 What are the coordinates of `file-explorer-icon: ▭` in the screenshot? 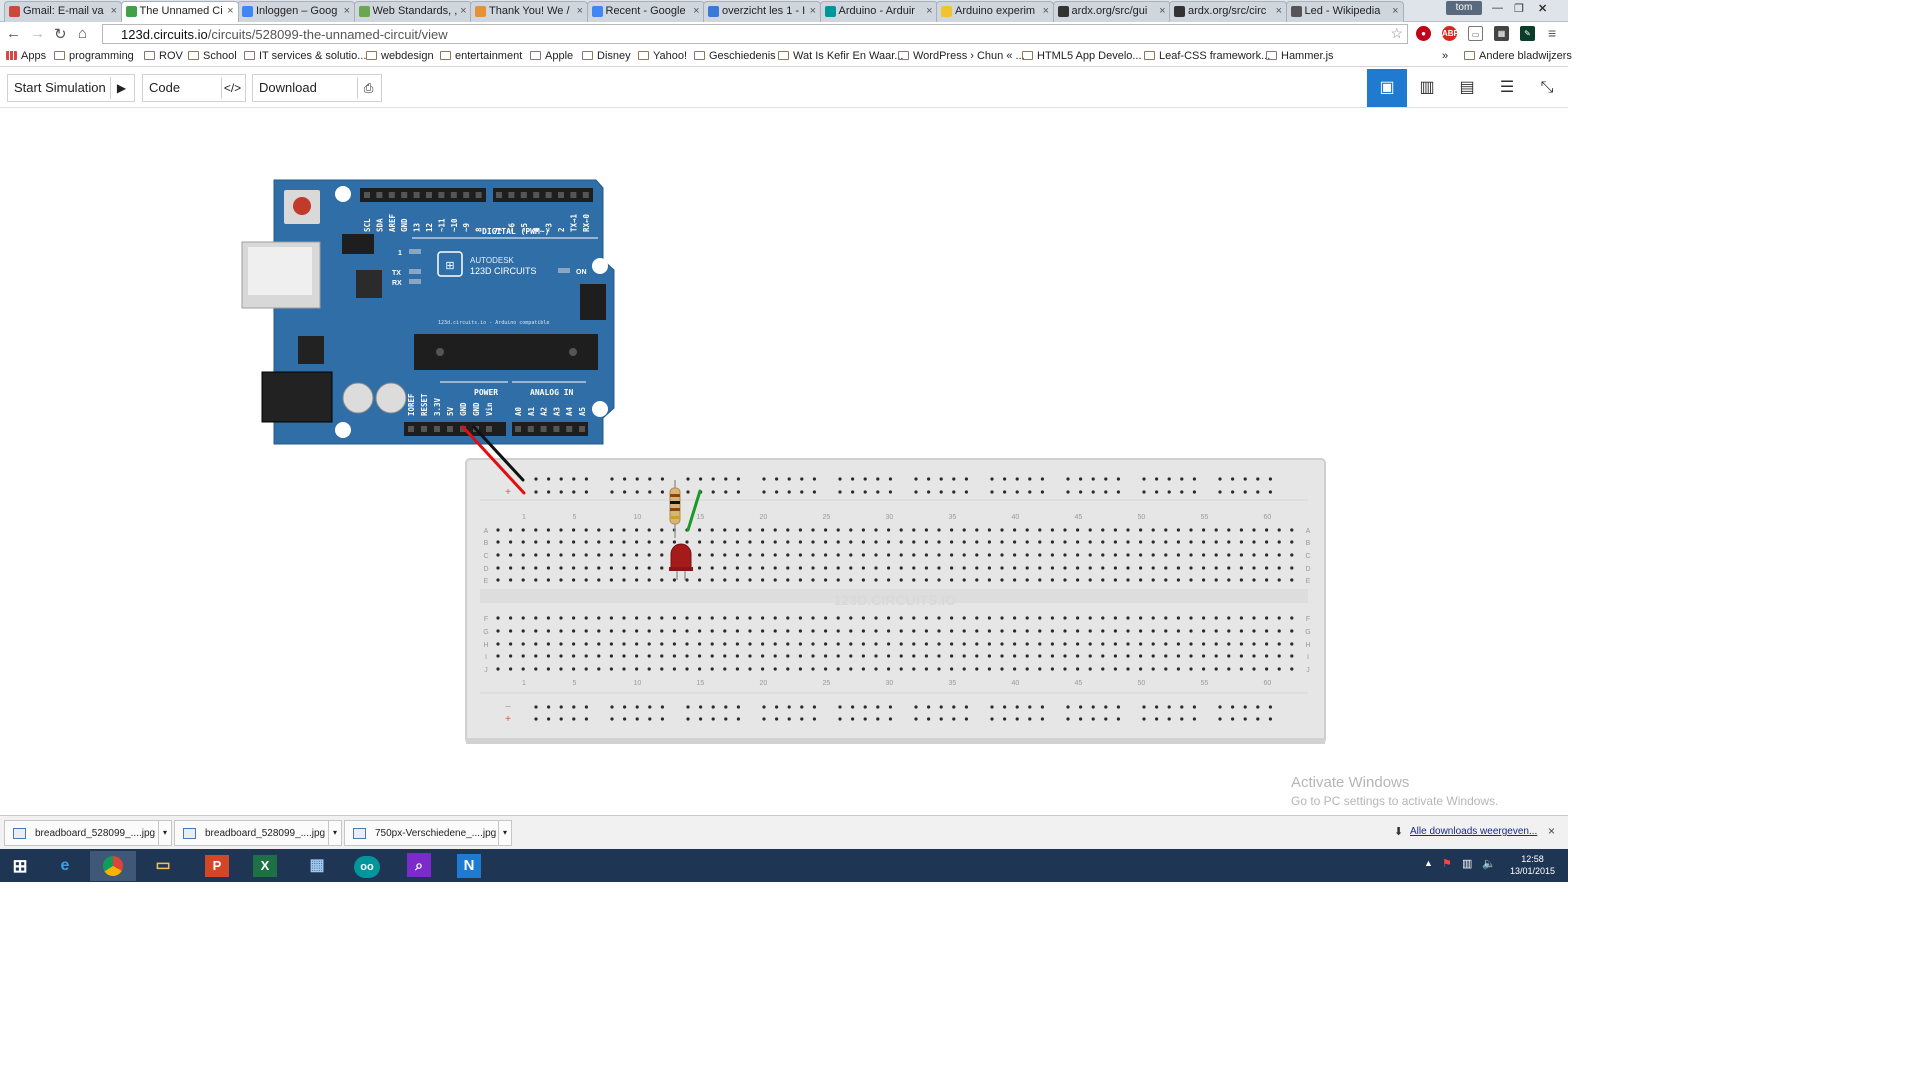 It's located at (163, 866).